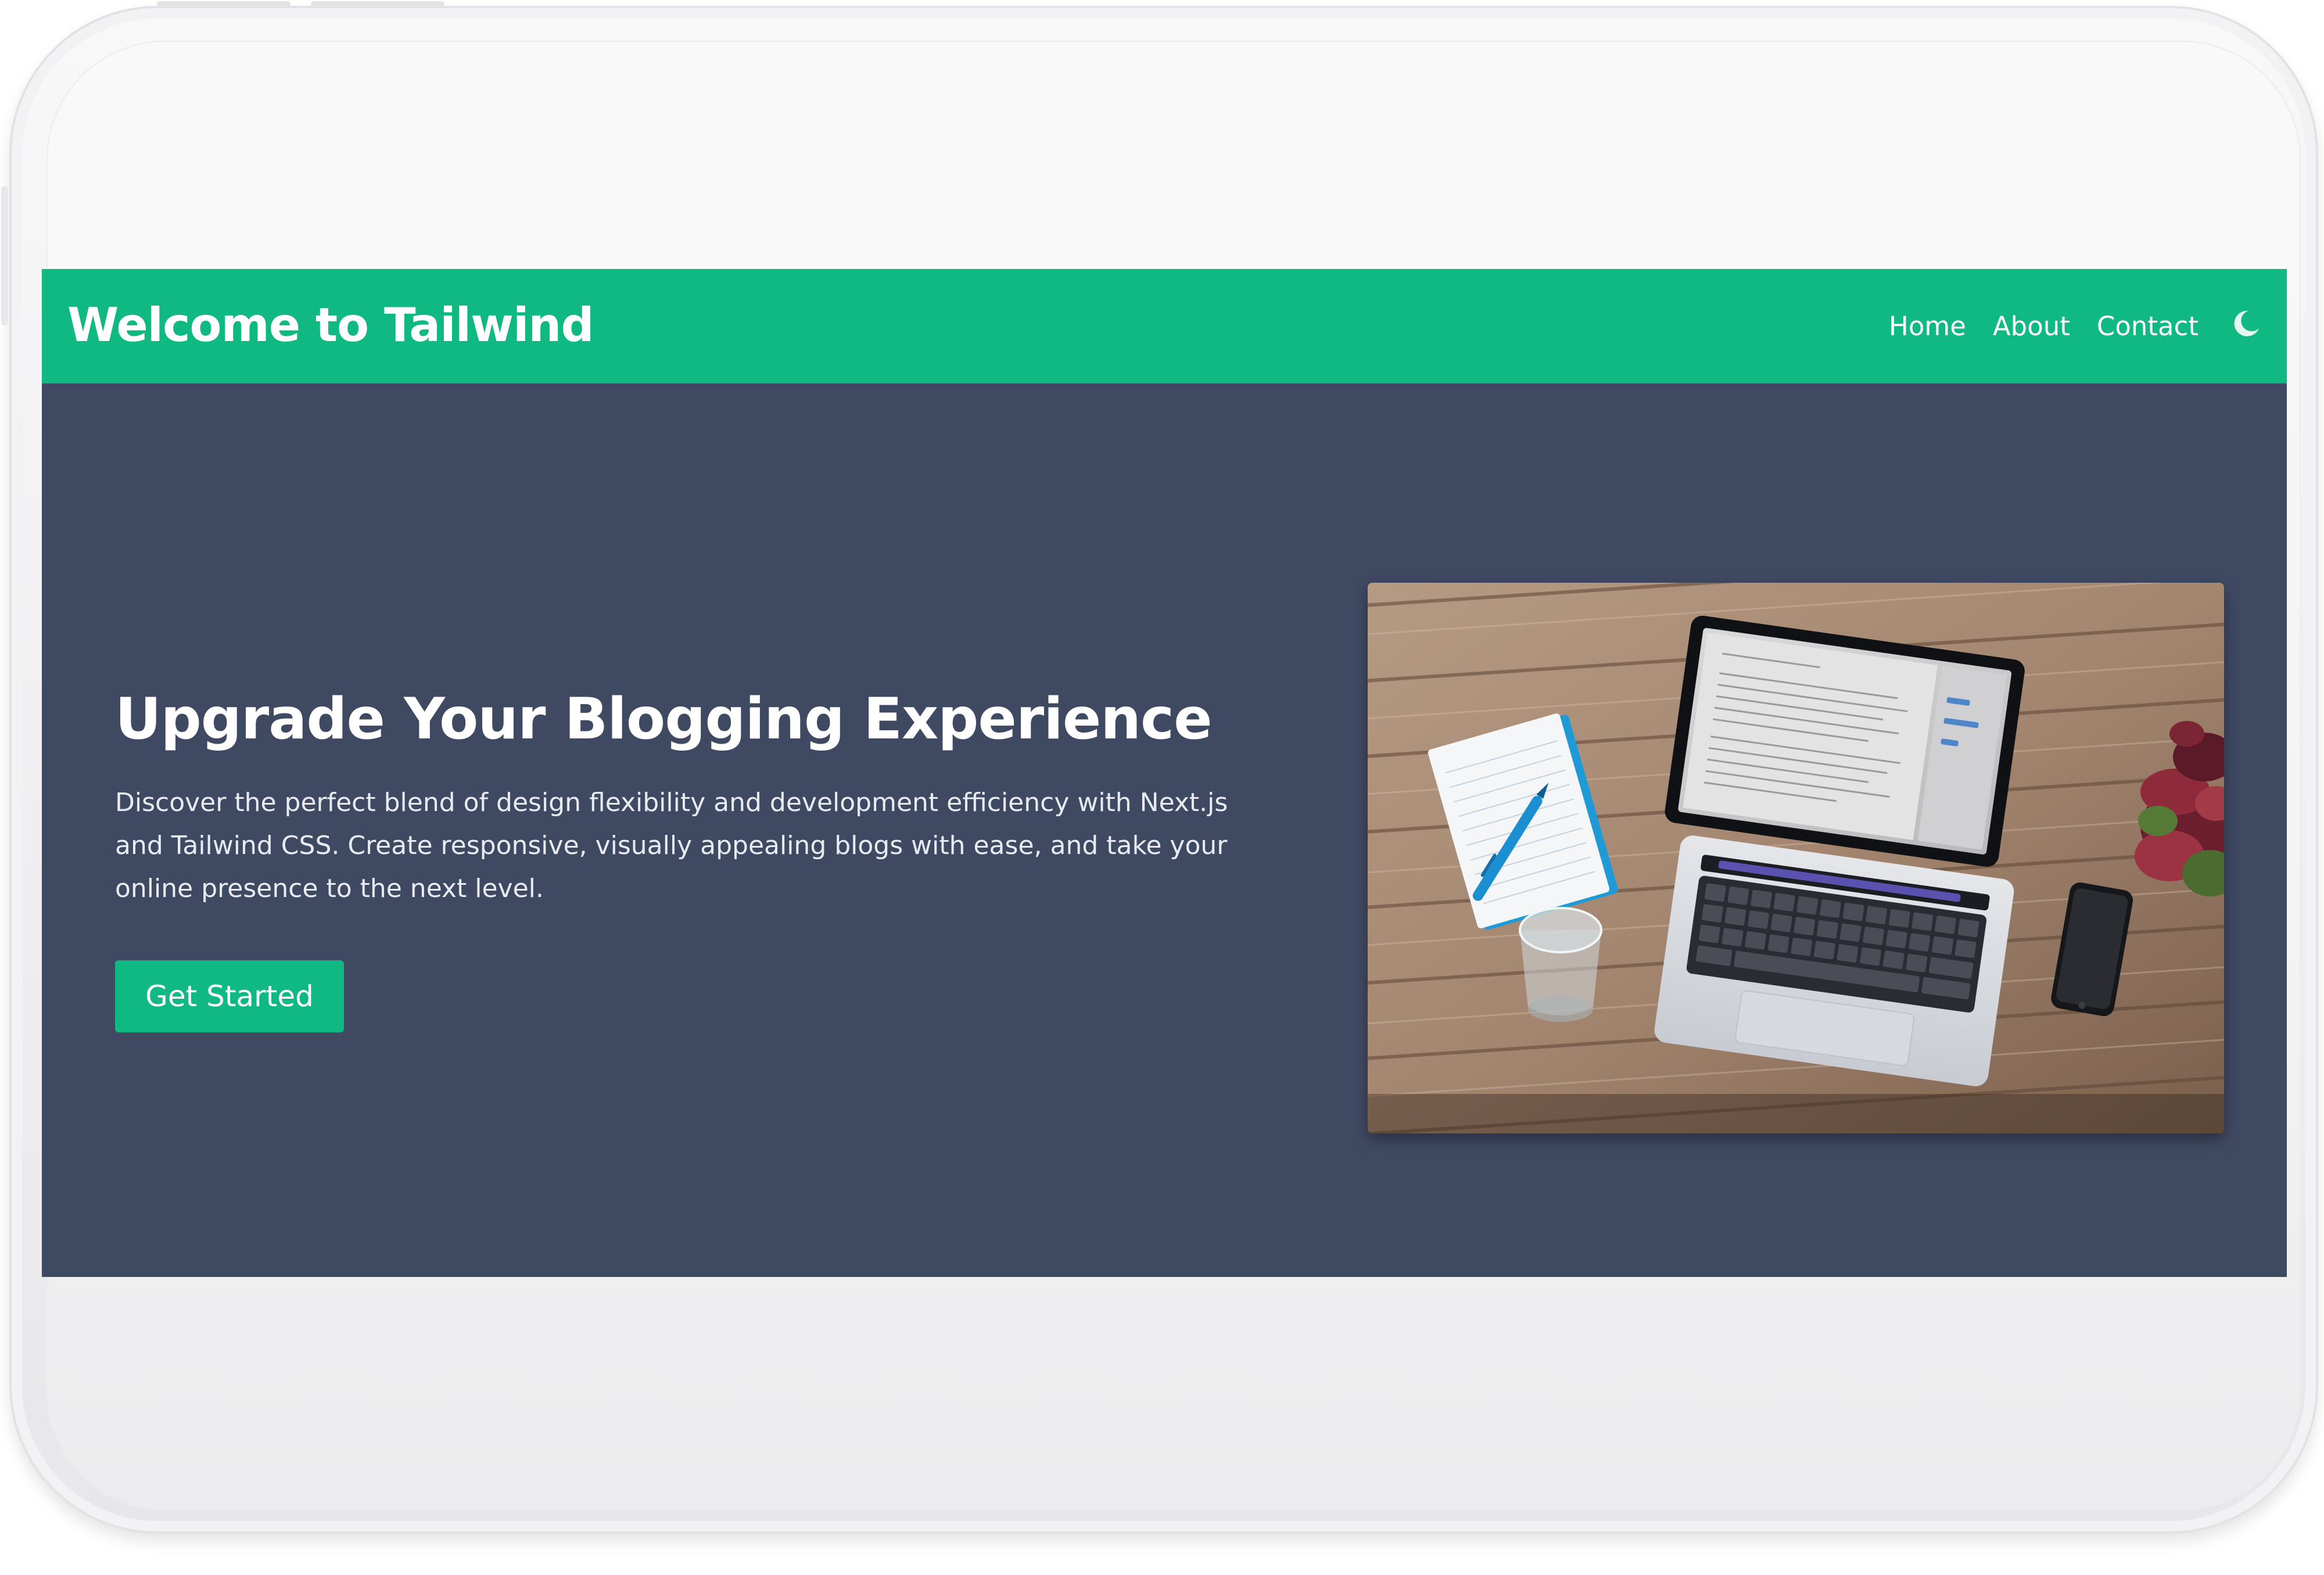  What do you see at coordinates (1164, 326) in the screenshot?
I see `navbar: Welcome to Tailwind Home About Contact` at bounding box center [1164, 326].